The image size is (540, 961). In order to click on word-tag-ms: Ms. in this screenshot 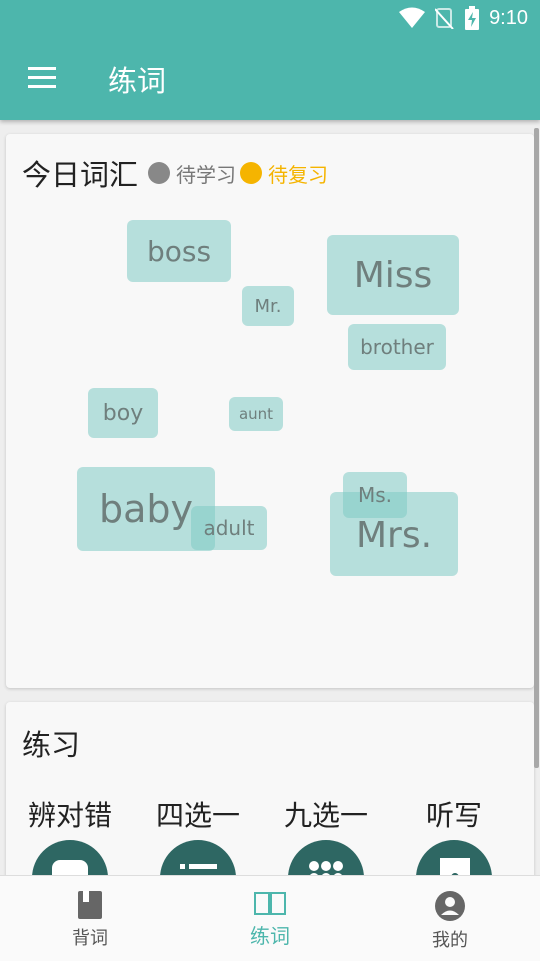, I will do `click(375, 495)`.